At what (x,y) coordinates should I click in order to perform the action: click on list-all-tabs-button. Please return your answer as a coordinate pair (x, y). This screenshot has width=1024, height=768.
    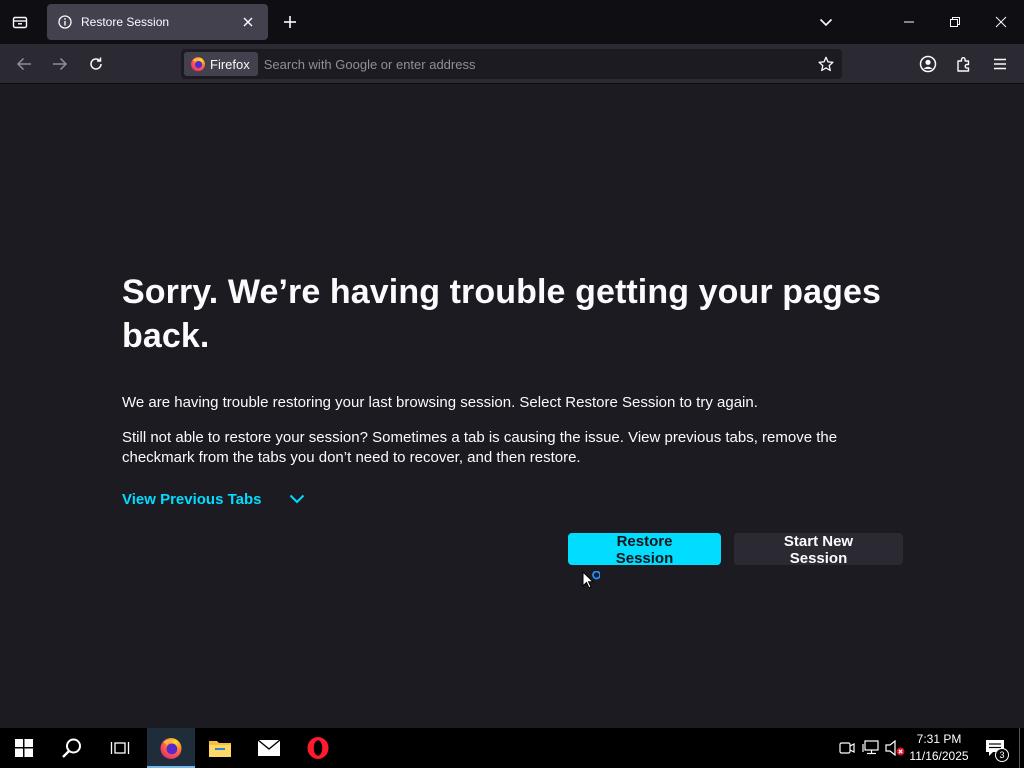
    Looking at the image, I should click on (826, 22).